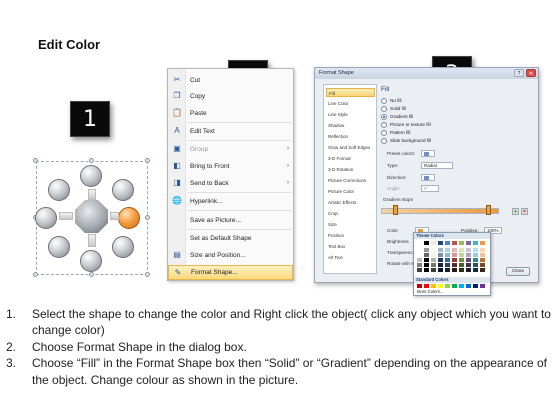 This screenshot has width=560, height=420. I want to click on menu-item-copy: ❐ Copy, so click(230, 96).